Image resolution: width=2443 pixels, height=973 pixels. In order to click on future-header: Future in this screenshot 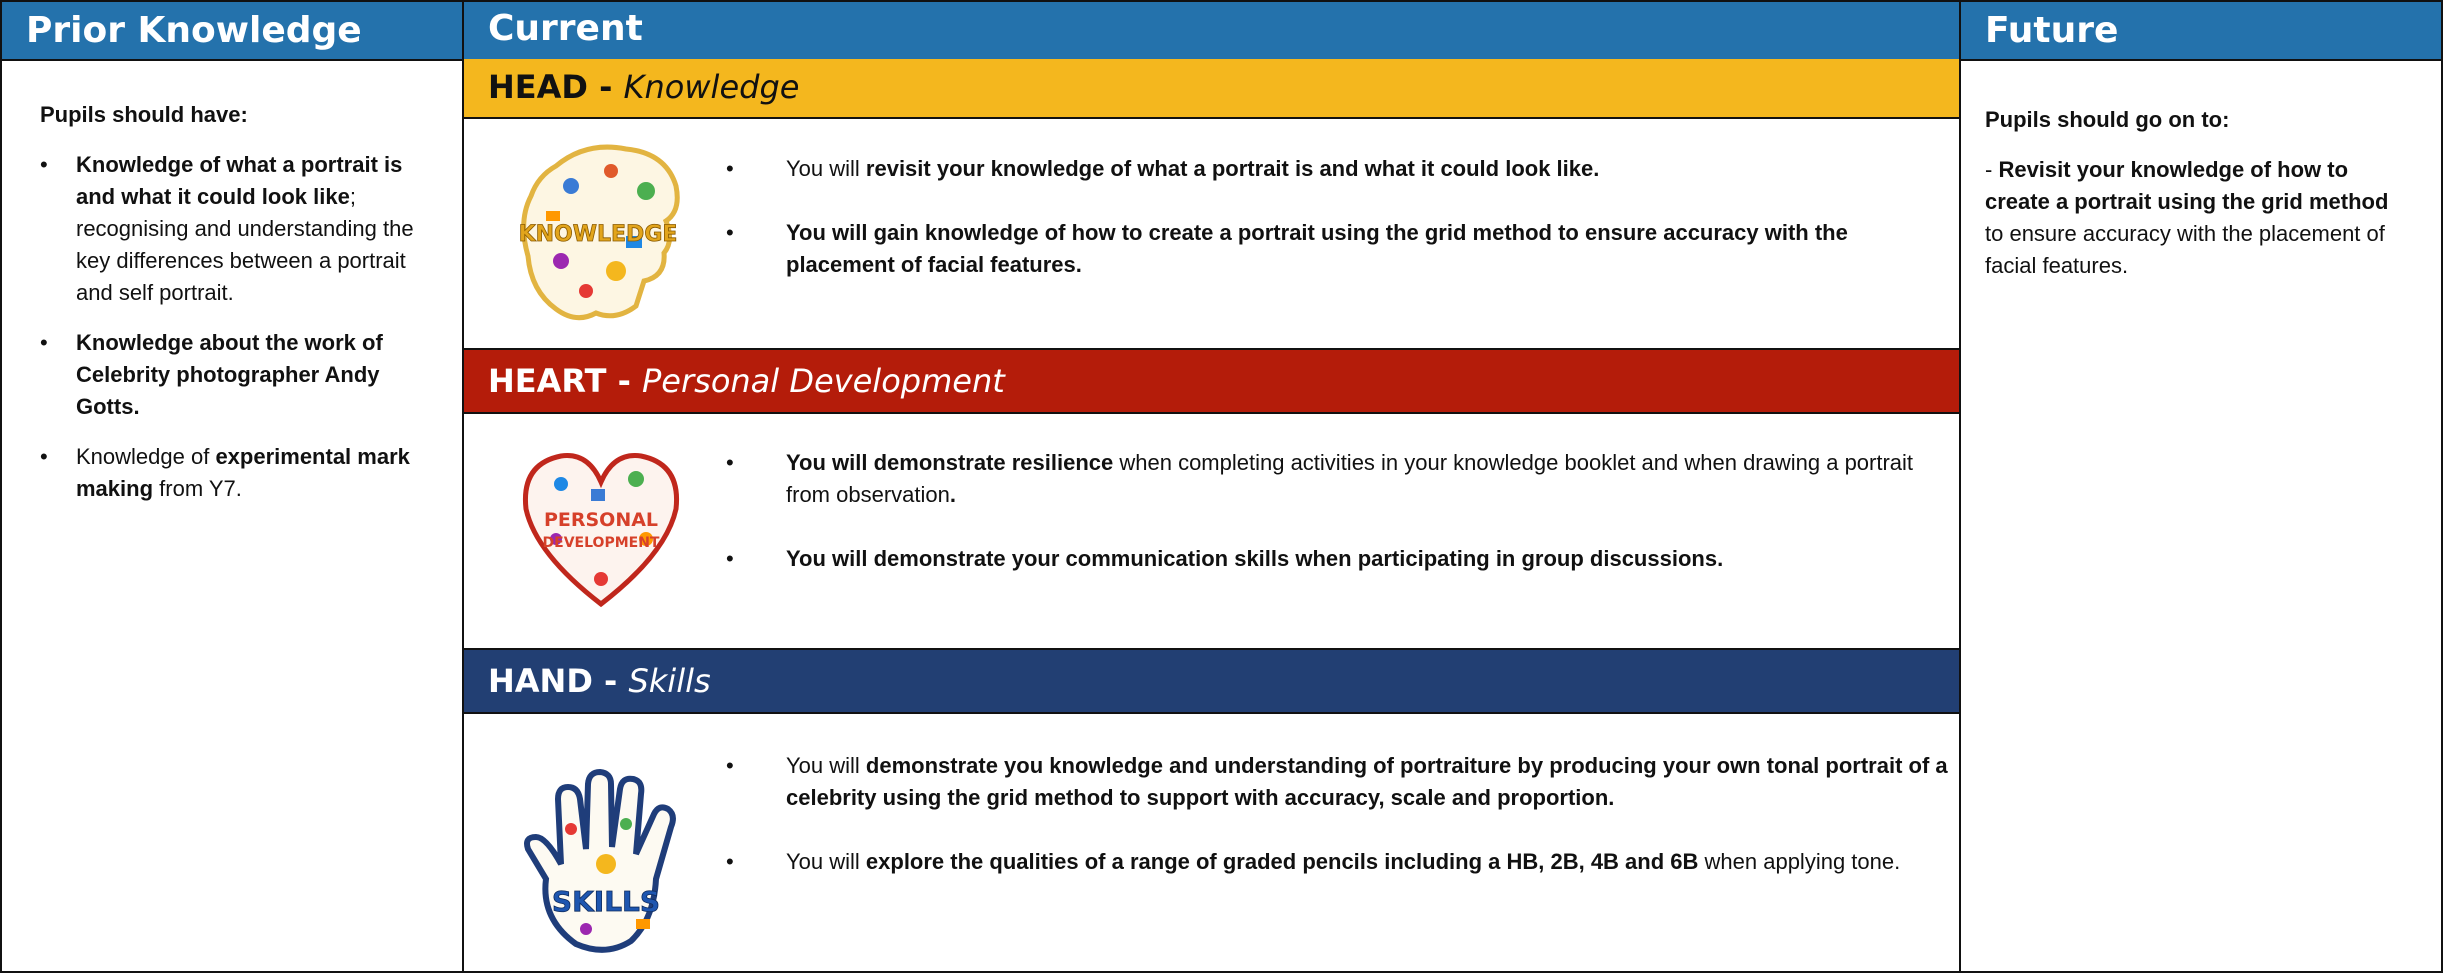, I will do `click(2201, 31)`.